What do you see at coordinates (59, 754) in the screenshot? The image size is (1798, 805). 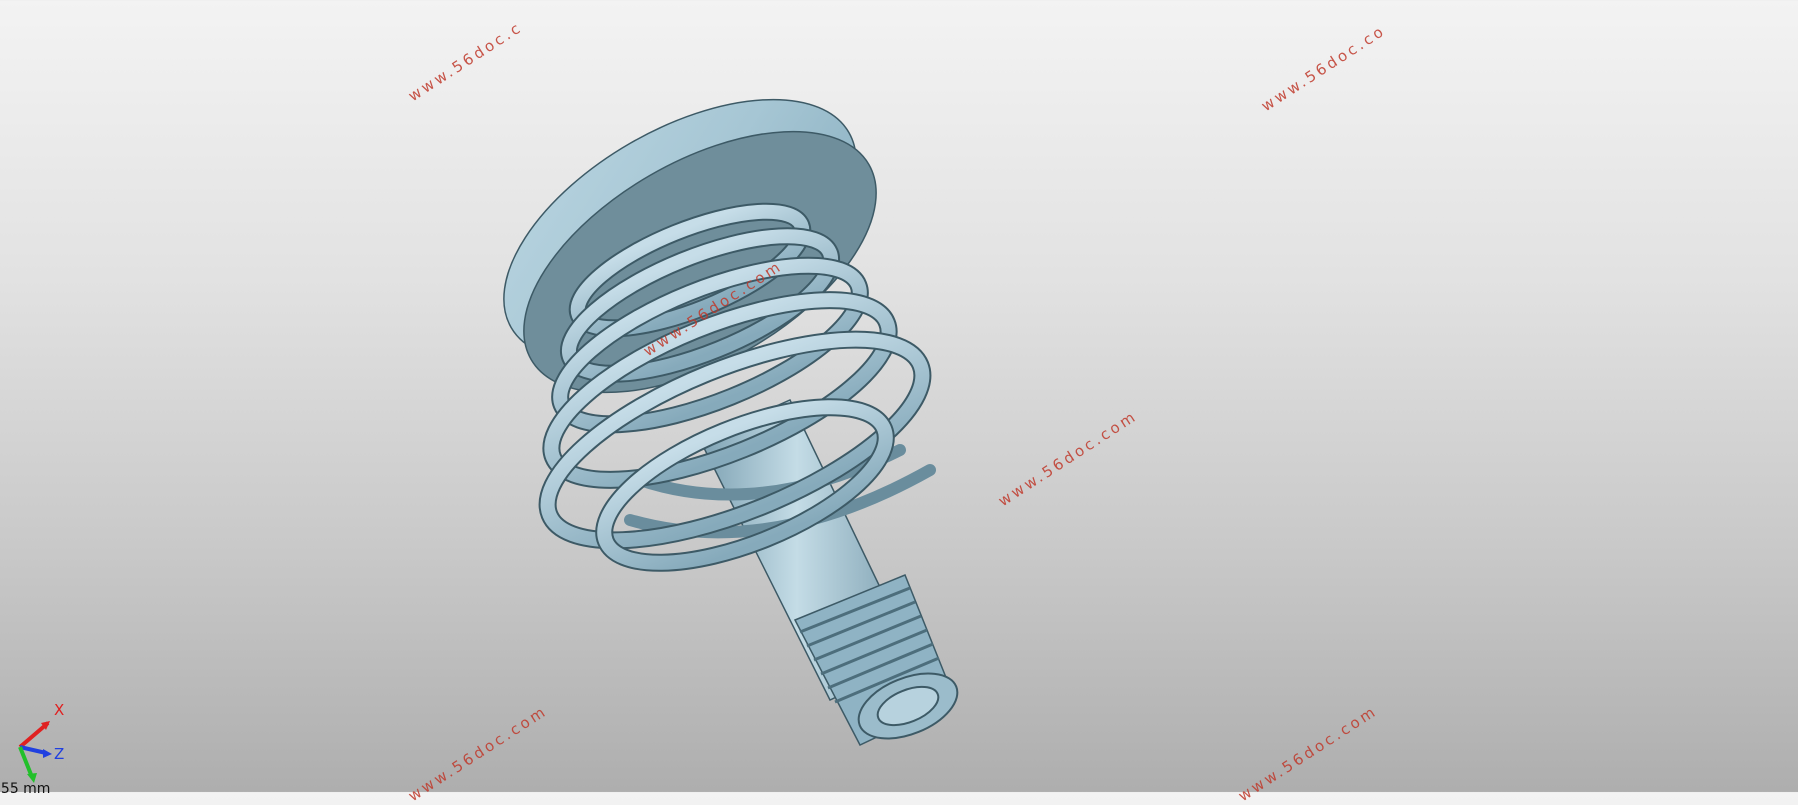 I see `z-axis-label: Z` at bounding box center [59, 754].